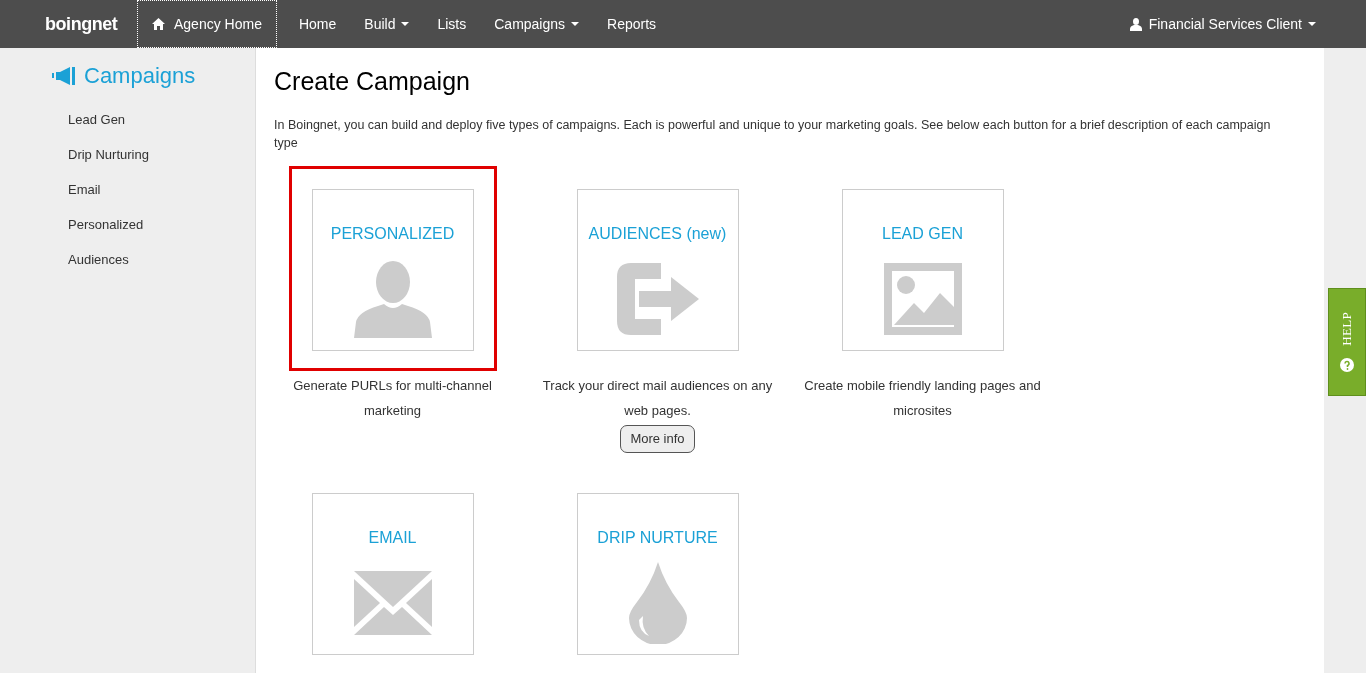 The width and height of the screenshot is (1366, 673). What do you see at coordinates (64, 75) in the screenshot?
I see `megaphone-icon` at bounding box center [64, 75].